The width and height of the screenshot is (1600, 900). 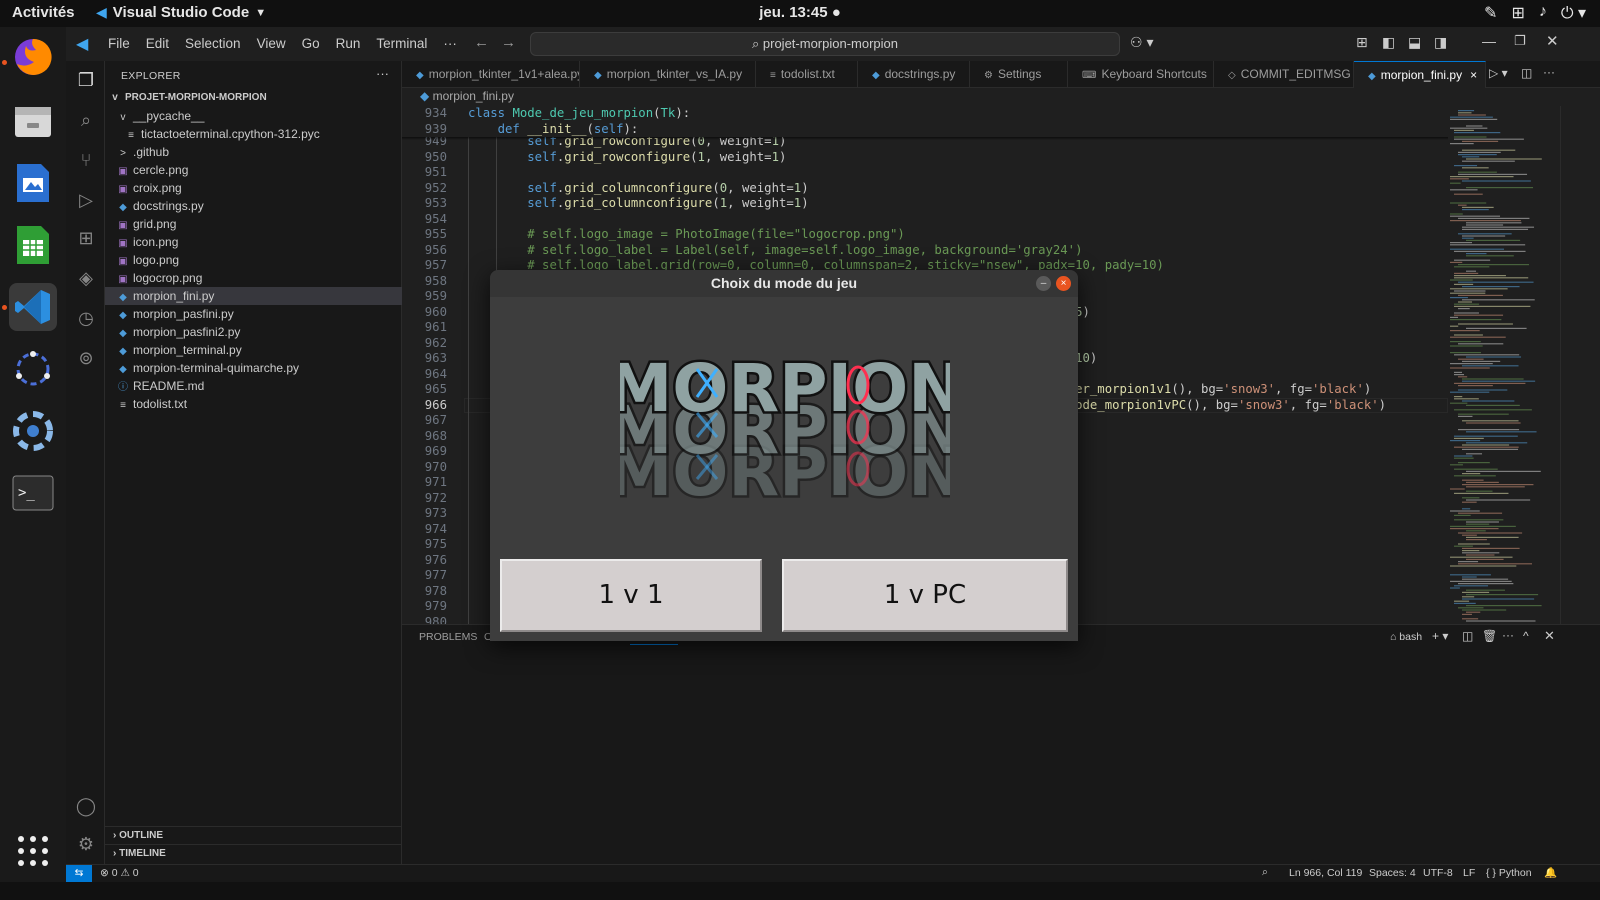 I want to click on code-line: 950 self.grid_rowconfigure(1, weight=1), so click(x=925, y=158).